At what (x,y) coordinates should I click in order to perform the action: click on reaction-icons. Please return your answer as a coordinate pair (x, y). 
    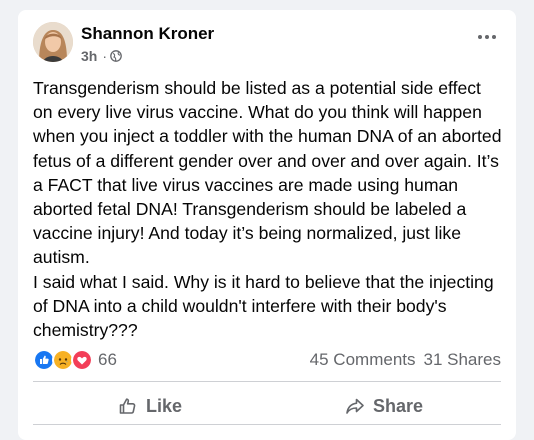
    Looking at the image, I should click on (63, 360).